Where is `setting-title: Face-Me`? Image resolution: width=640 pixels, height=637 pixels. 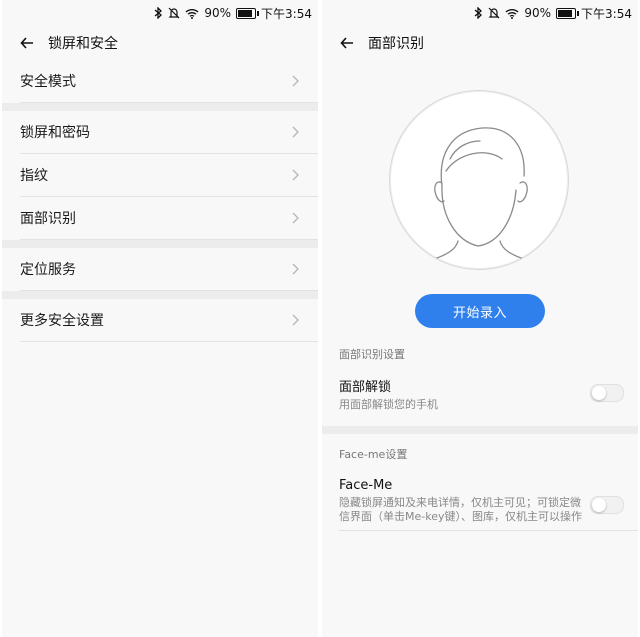 setting-title: Face-Me is located at coordinates (366, 485).